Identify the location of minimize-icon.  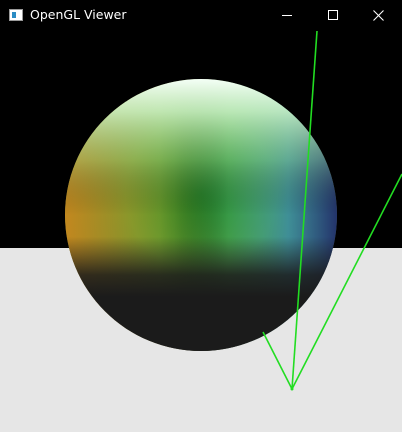
(287, 15).